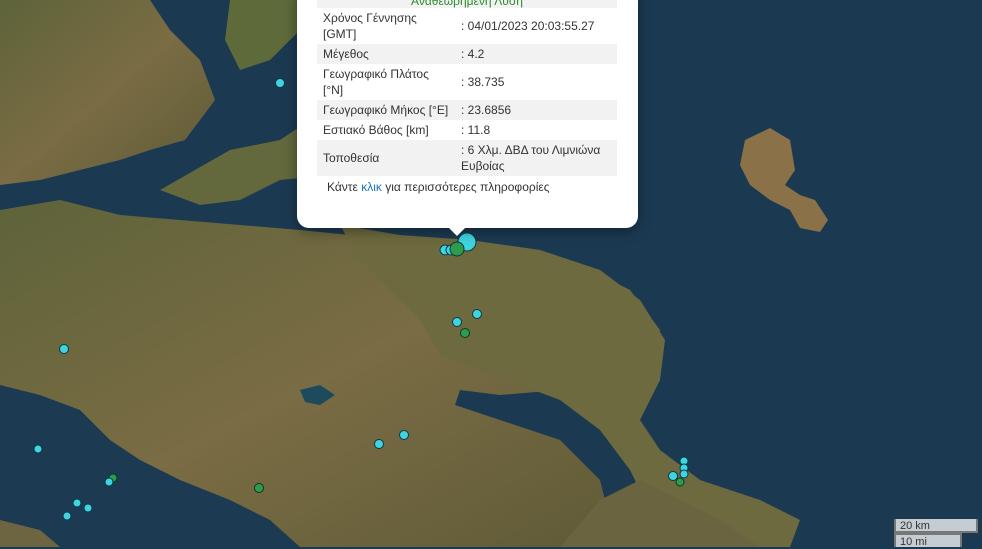 The width and height of the screenshot is (982, 549). What do you see at coordinates (536, 54) in the screenshot?
I see `info-value: : 4.2` at bounding box center [536, 54].